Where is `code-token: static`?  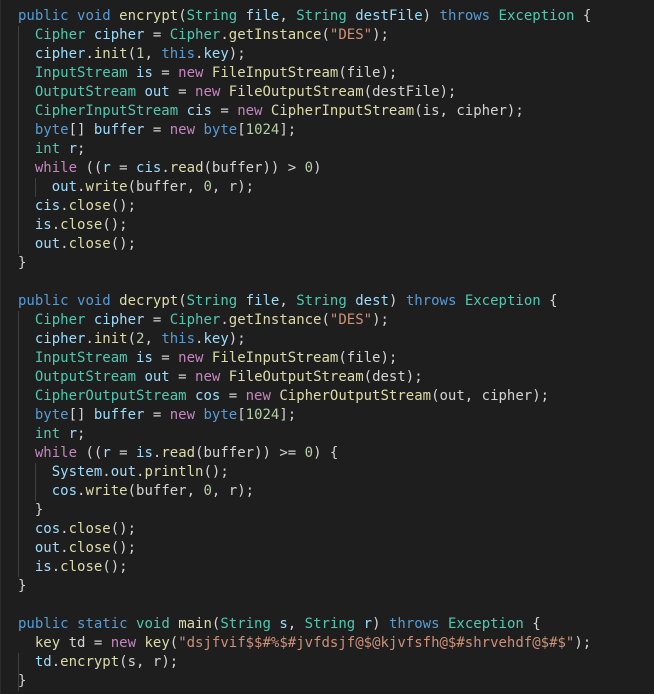 code-token: static is located at coordinates (102, 624).